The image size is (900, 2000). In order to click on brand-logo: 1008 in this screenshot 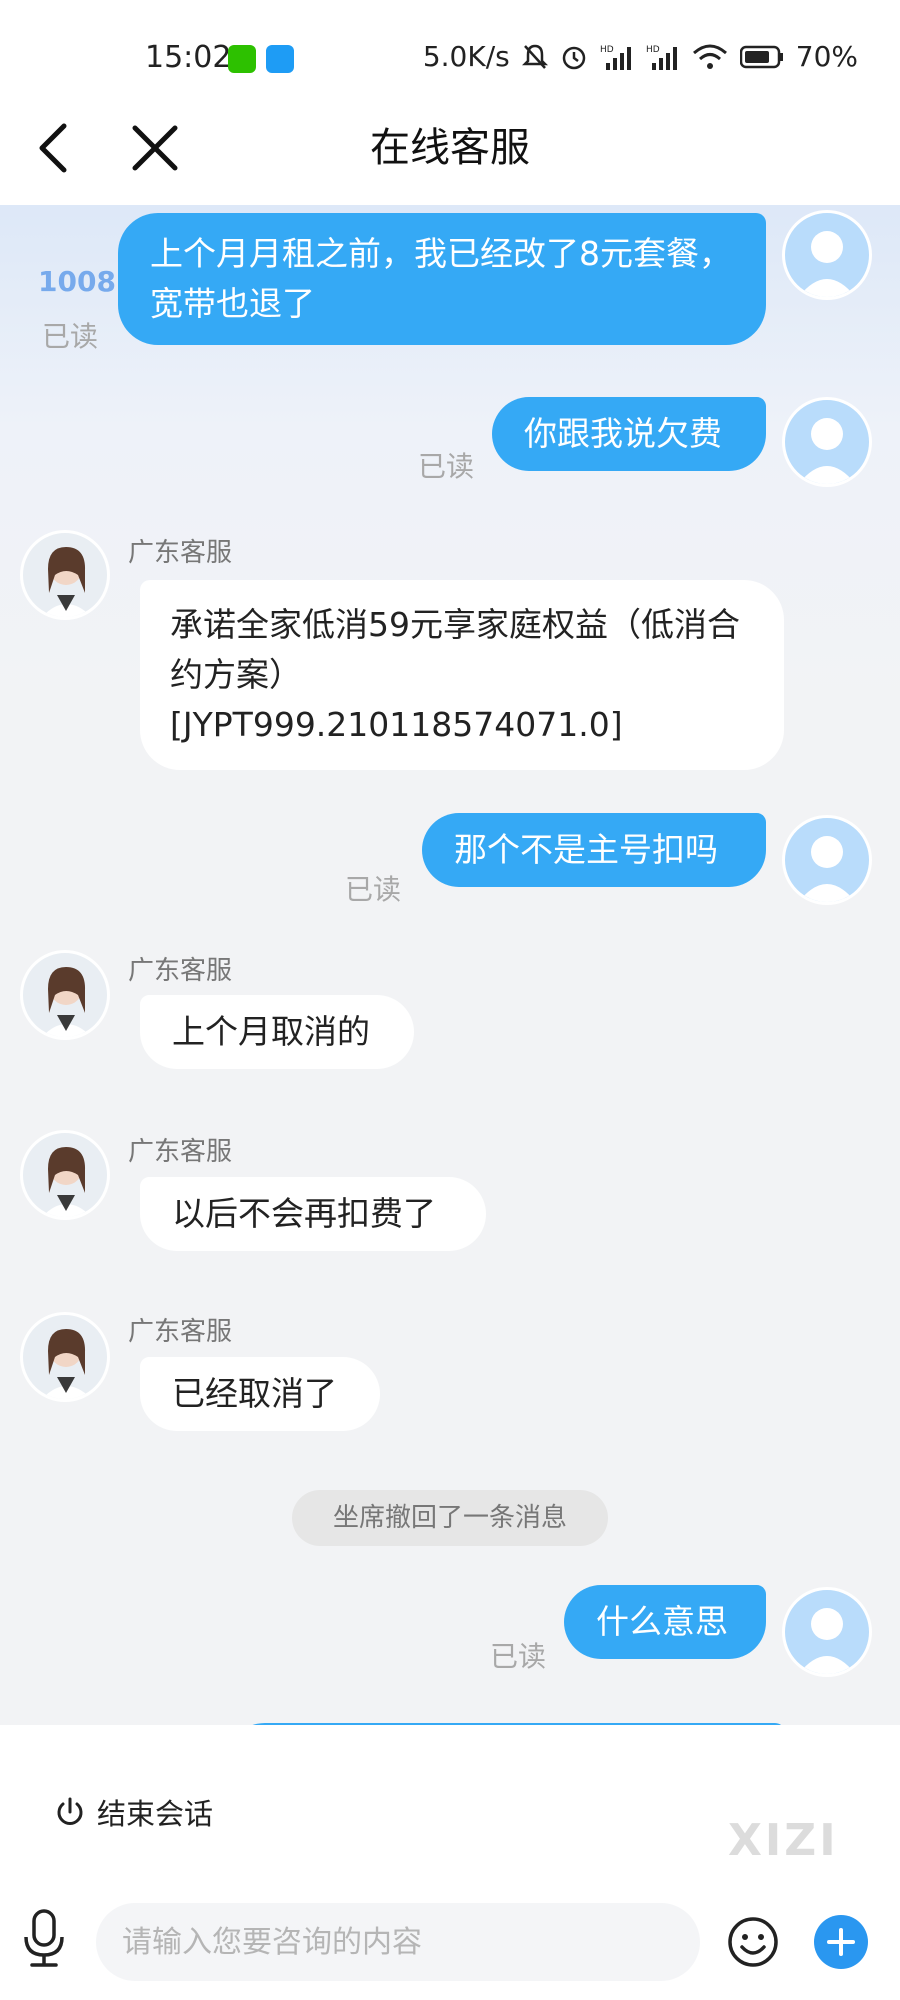, I will do `click(77, 281)`.